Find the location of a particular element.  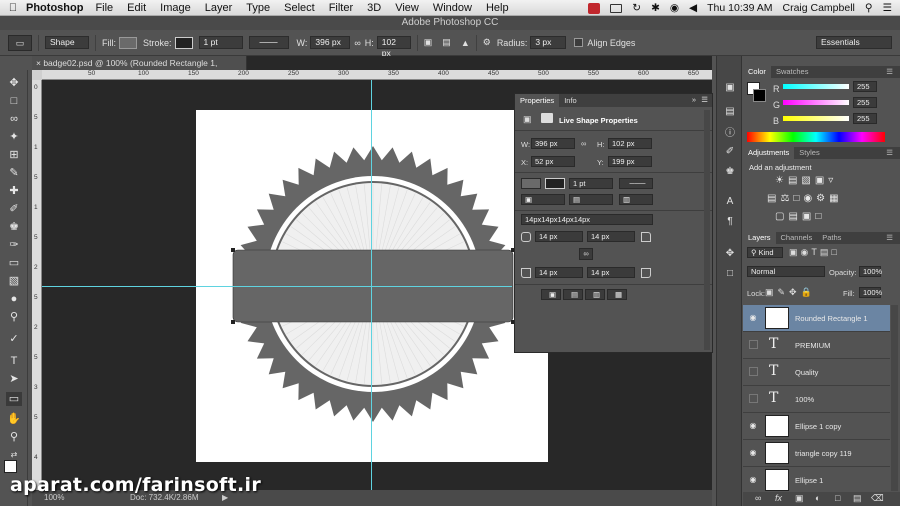

eyedropper-tool-icon: ✎ is located at coordinates (14, 173).